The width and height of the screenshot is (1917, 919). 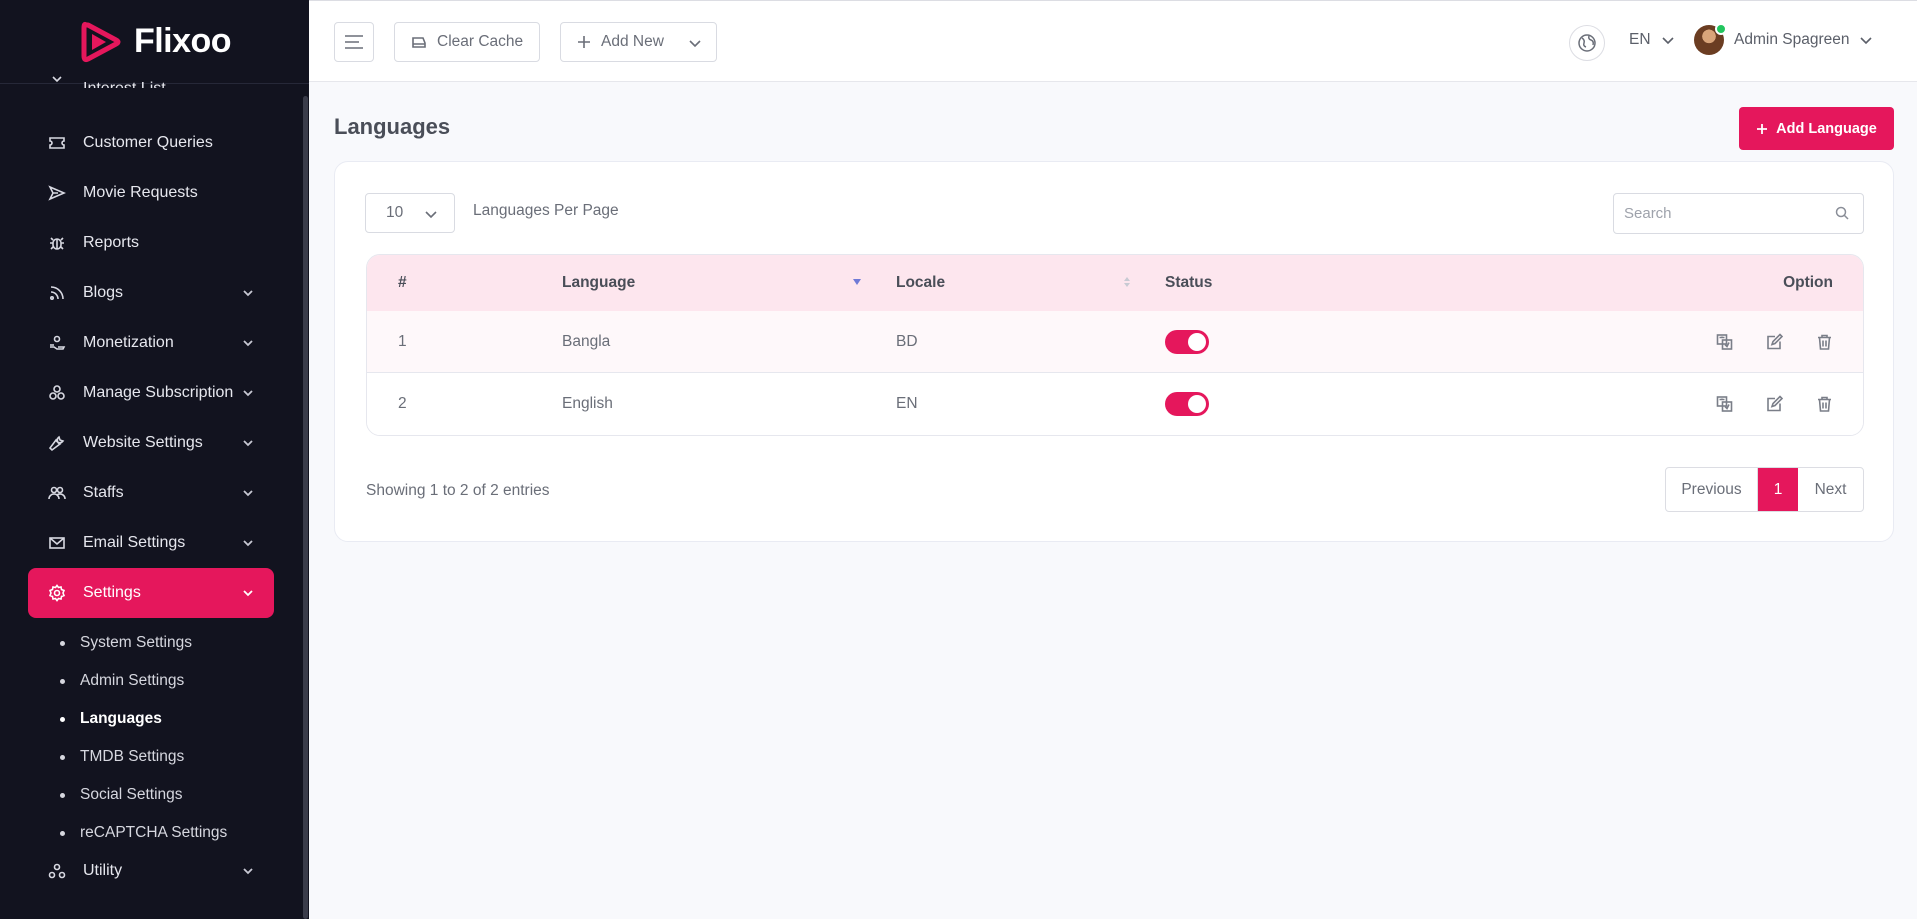 I want to click on row-locale: EN, so click(x=907, y=403).